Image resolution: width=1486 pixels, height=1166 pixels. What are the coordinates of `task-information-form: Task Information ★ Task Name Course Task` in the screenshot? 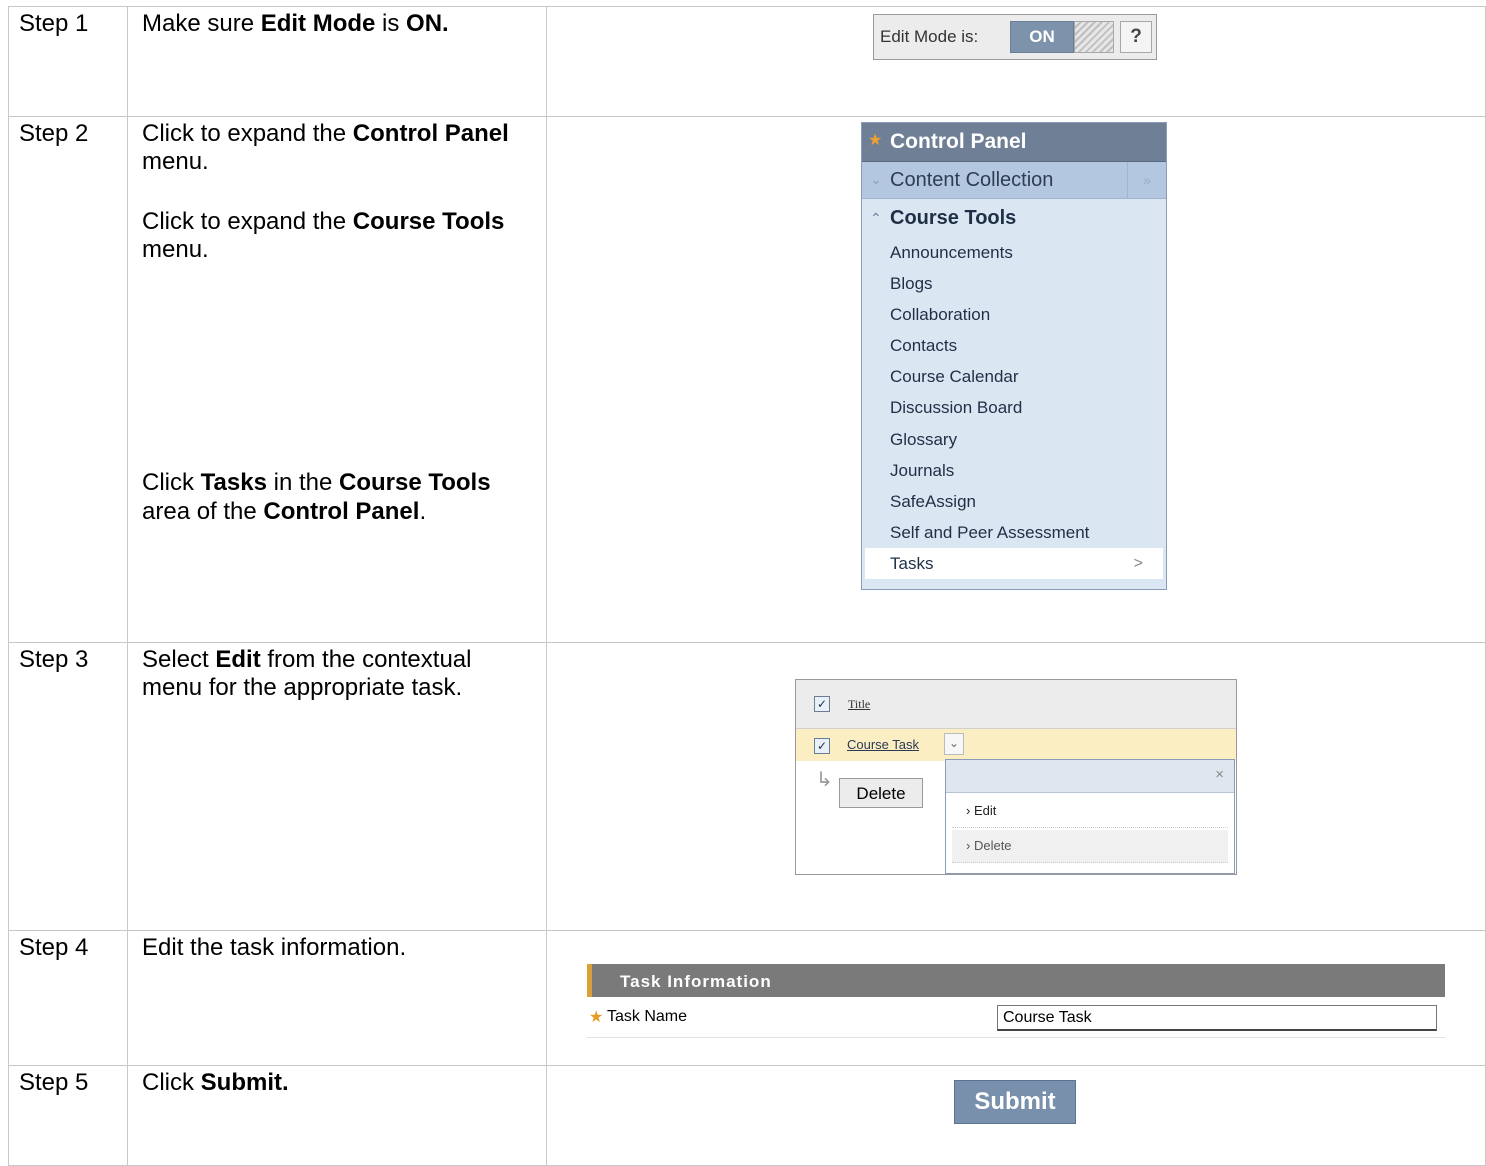 It's located at (1016, 1002).